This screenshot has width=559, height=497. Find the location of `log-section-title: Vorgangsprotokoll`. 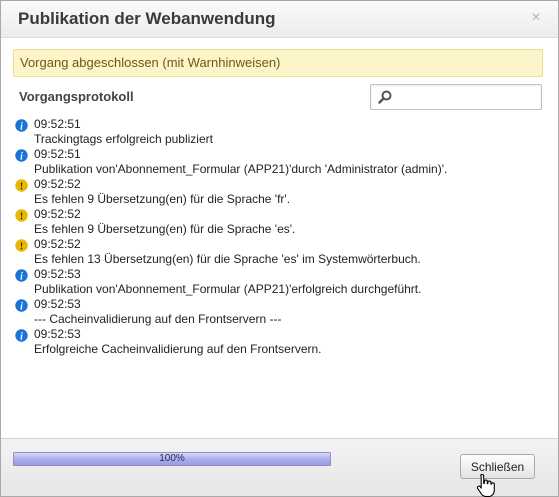

log-section-title: Vorgangsprotokoll is located at coordinates (76, 96).